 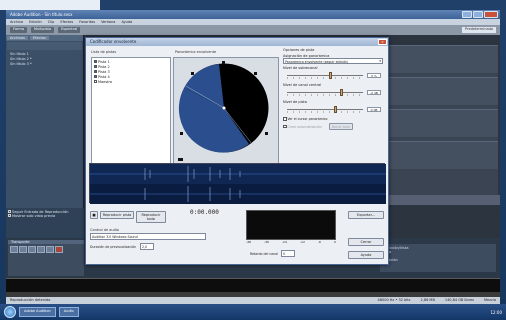 I want to click on audio-device-field: Audition 3.0 Windows Sound, so click(x=148, y=236).